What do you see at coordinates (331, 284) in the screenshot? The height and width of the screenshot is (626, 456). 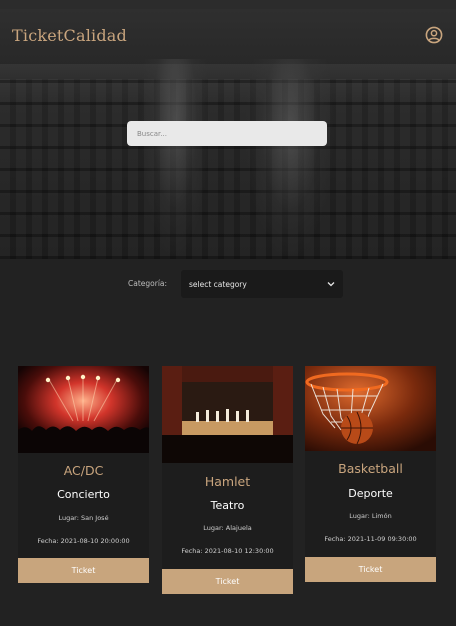 I see `chevron-down-icon` at bounding box center [331, 284].